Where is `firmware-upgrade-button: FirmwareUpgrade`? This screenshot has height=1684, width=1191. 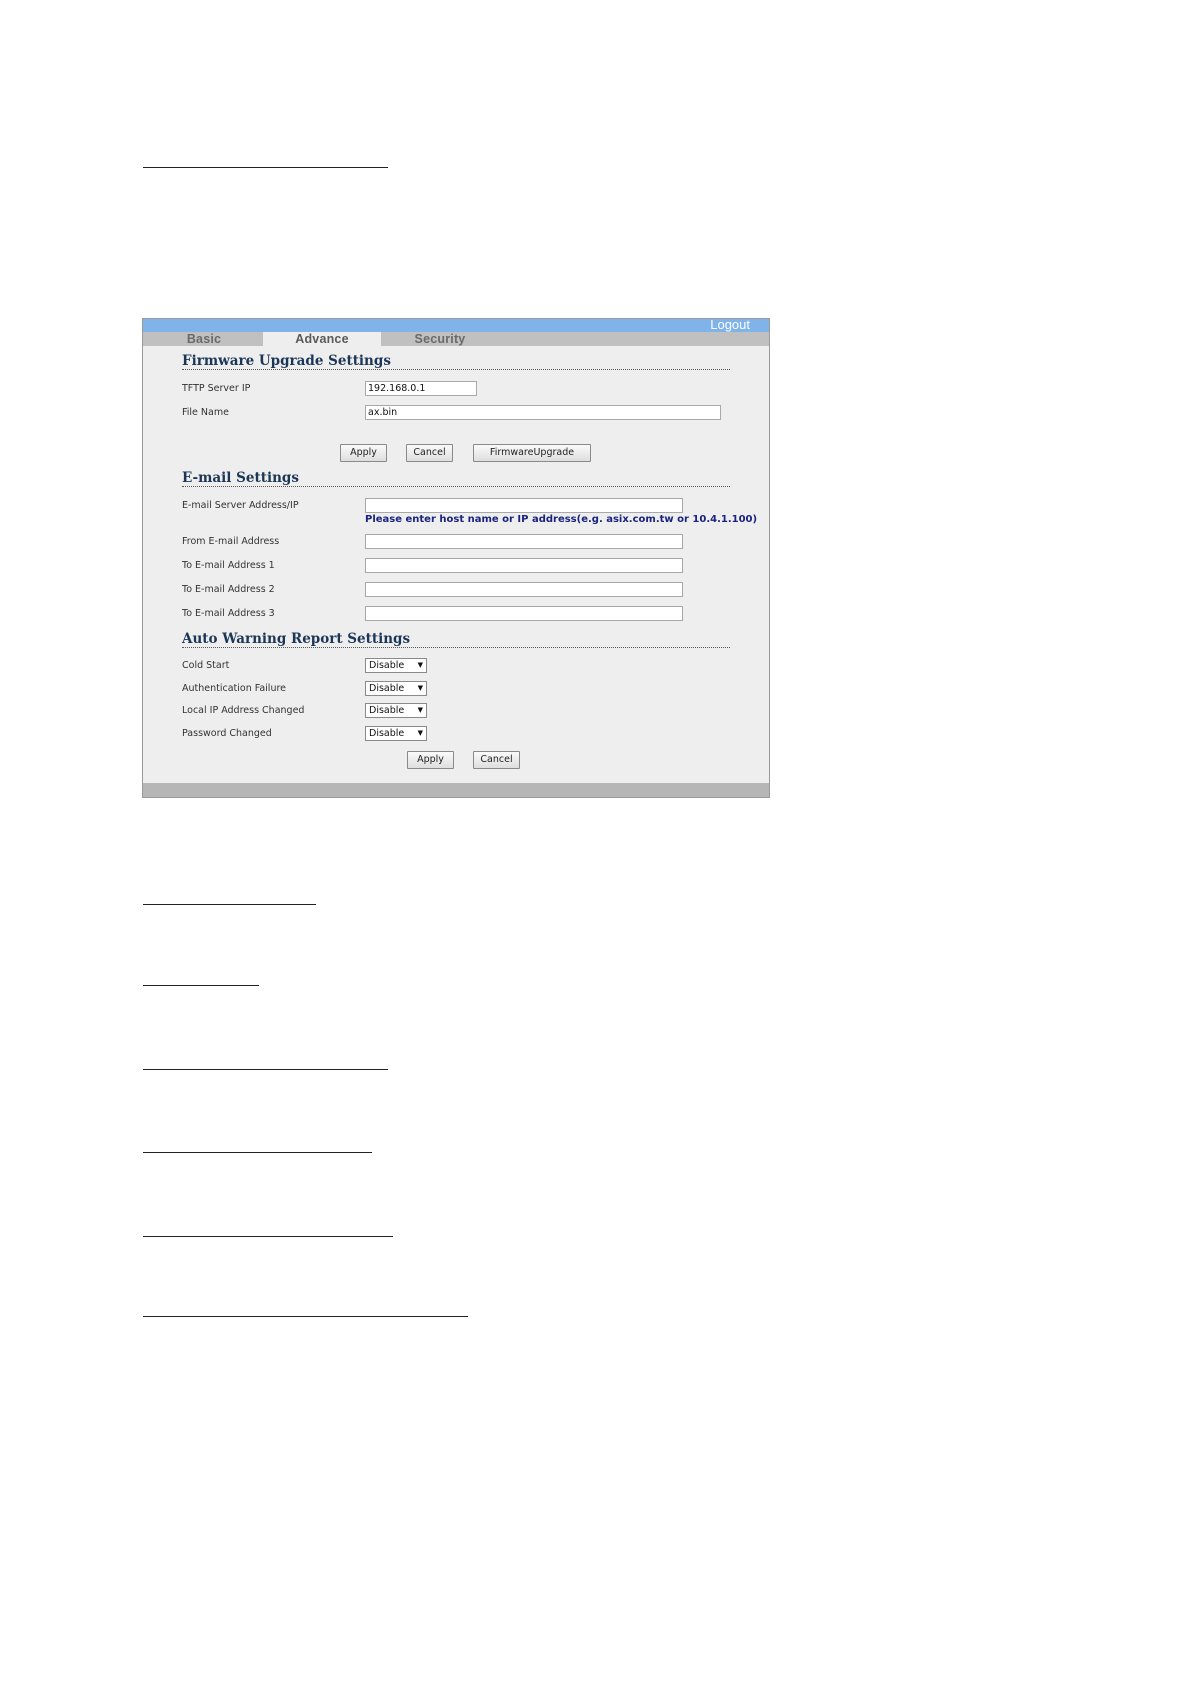 firmware-upgrade-button: FirmwareUpgrade is located at coordinates (532, 453).